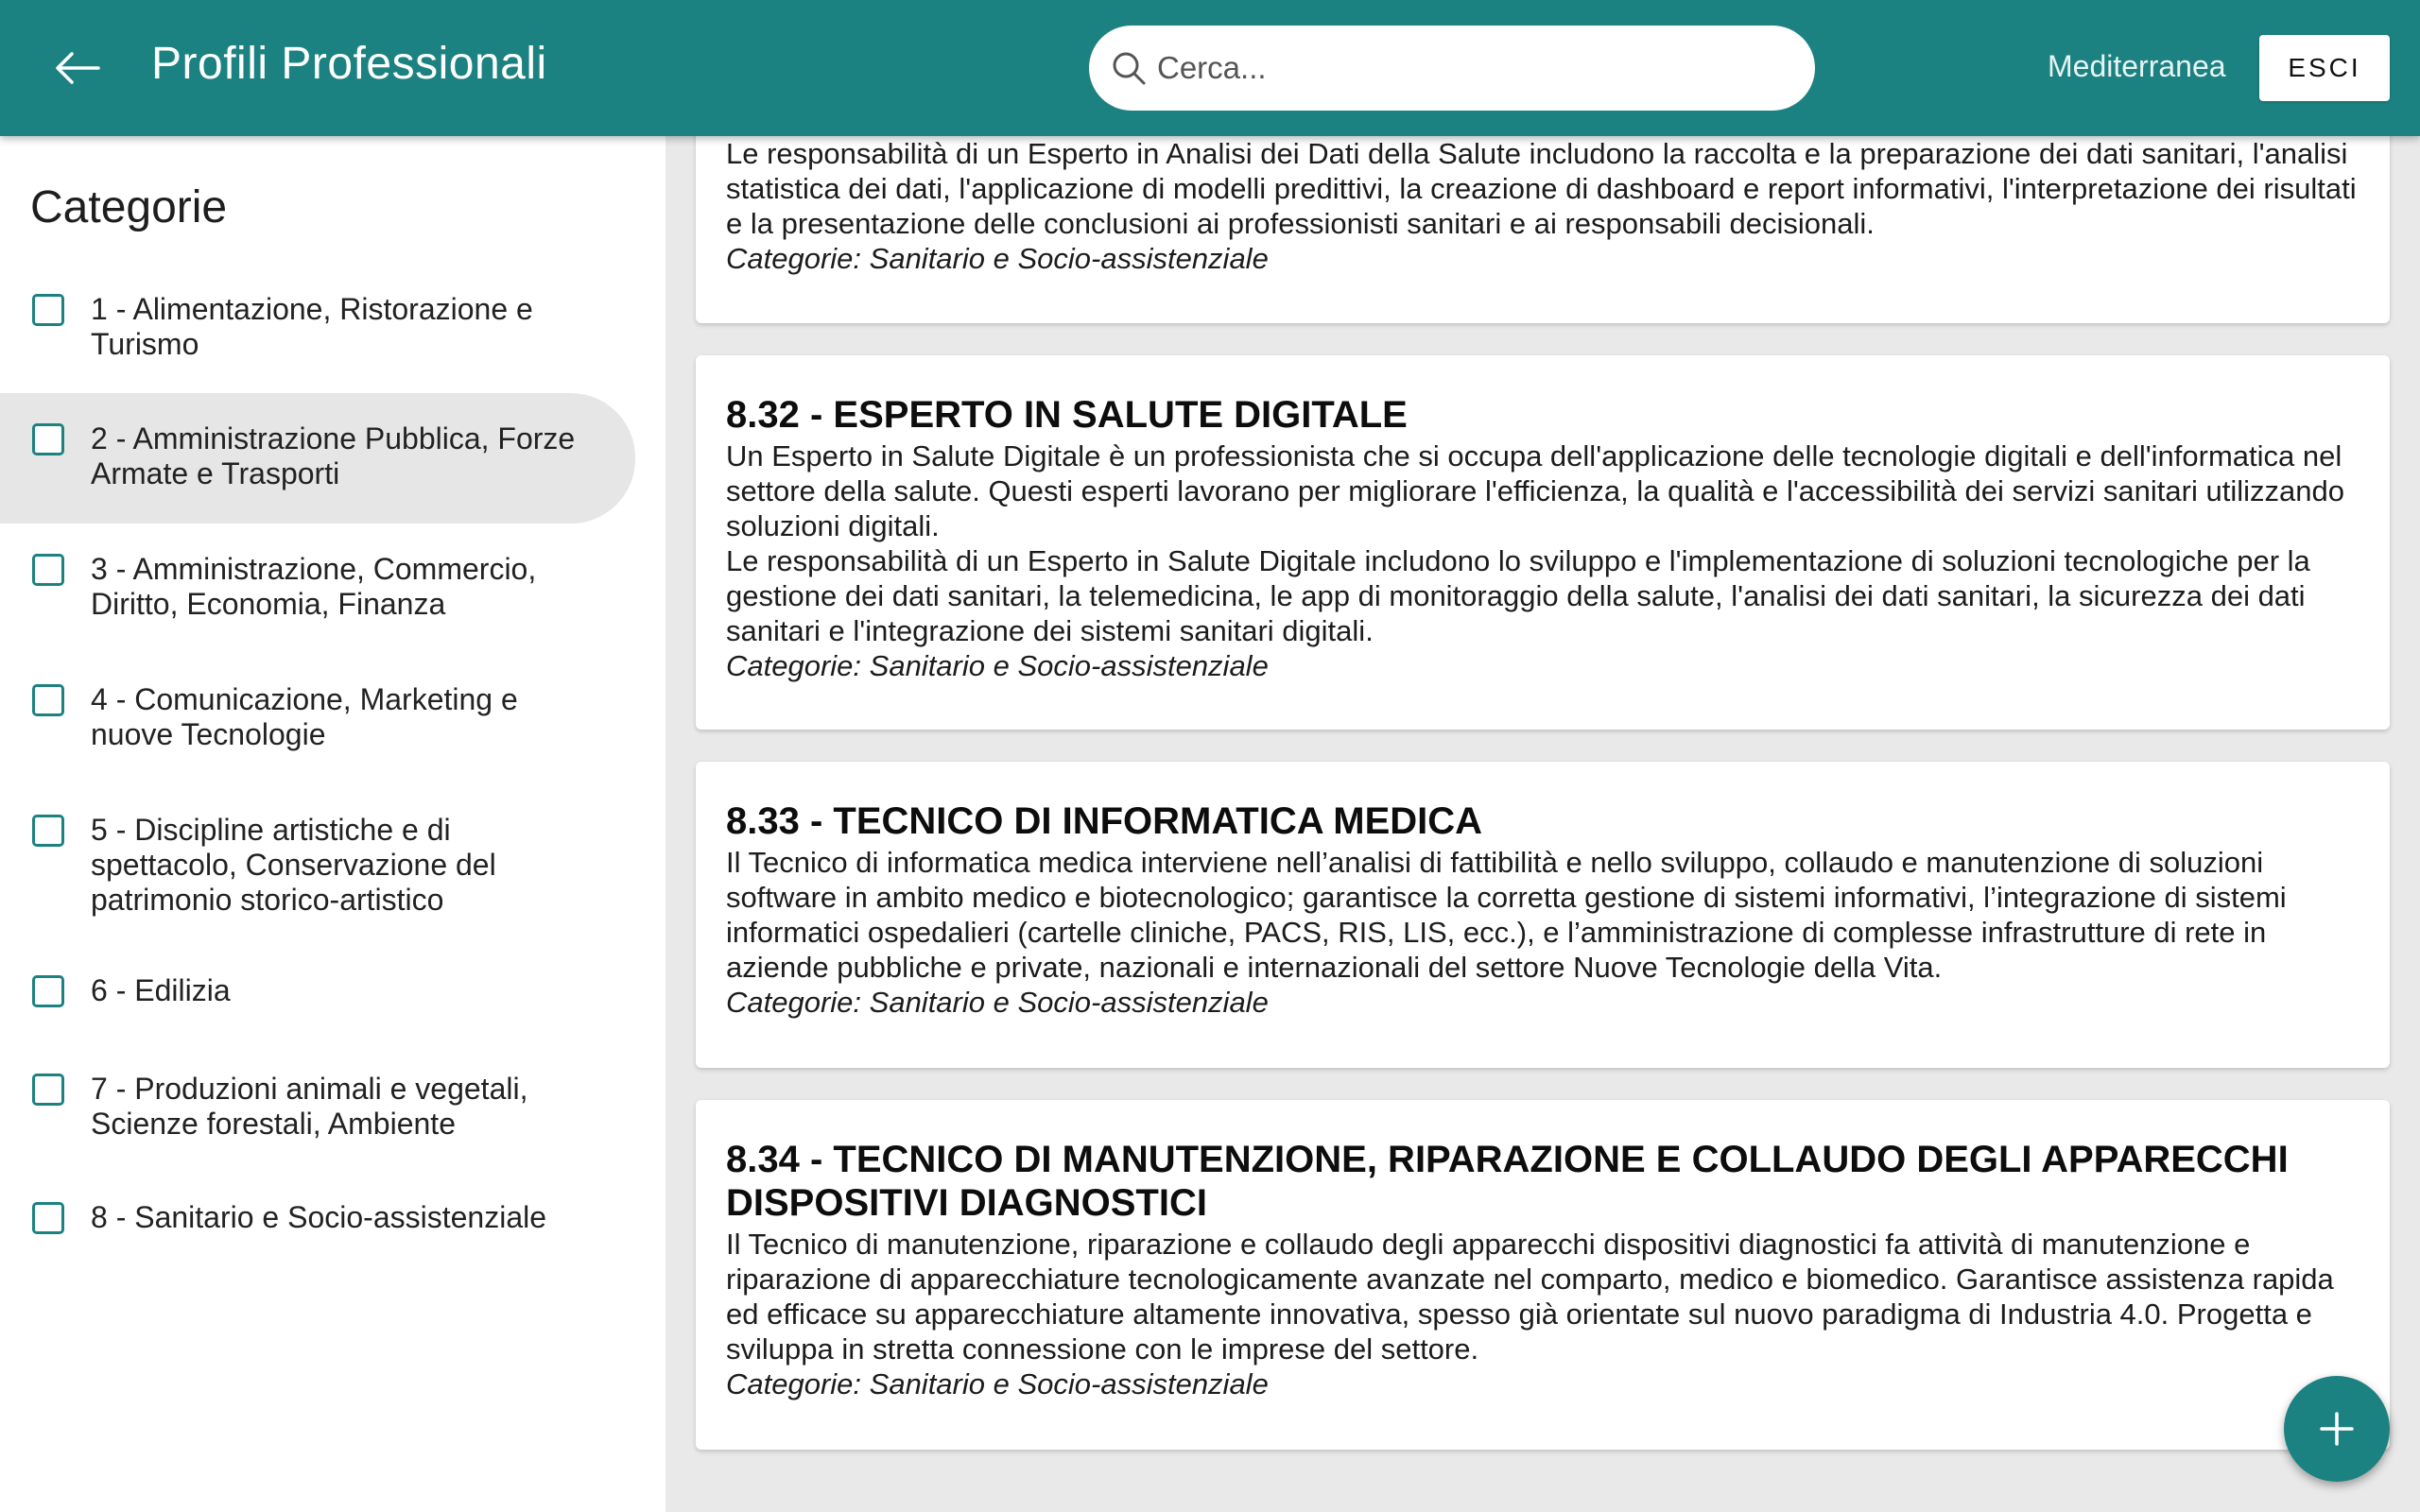 This screenshot has width=2420, height=1512. I want to click on user-name: Mediterranea, so click(2137, 66).